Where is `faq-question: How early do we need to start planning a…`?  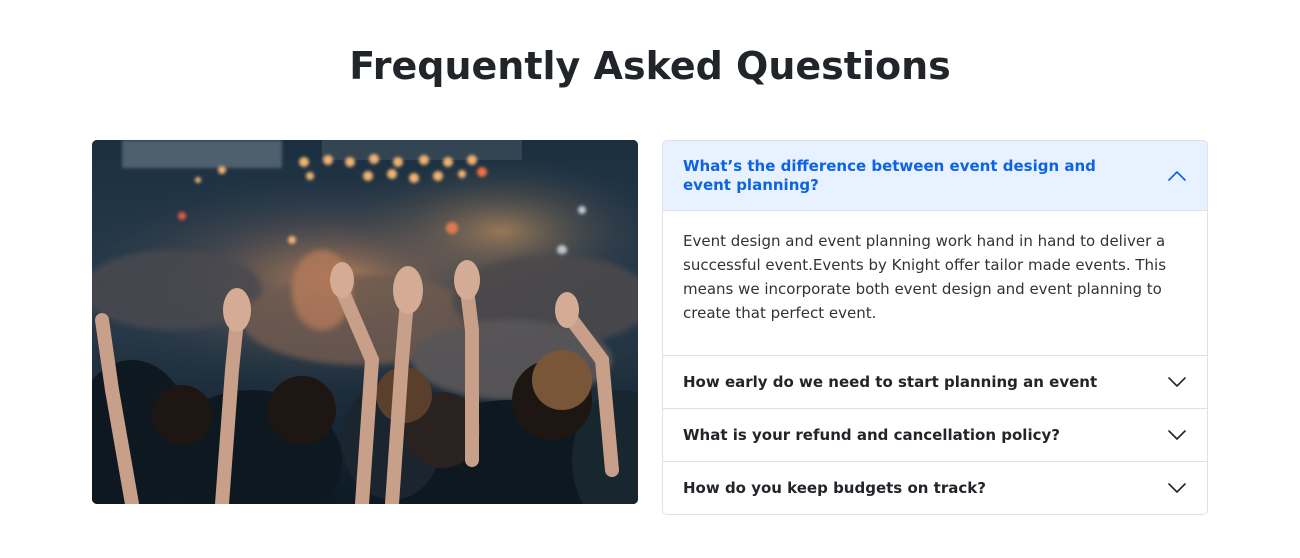
faq-question: How early do we need to start planning a… is located at coordinates (890, 381).